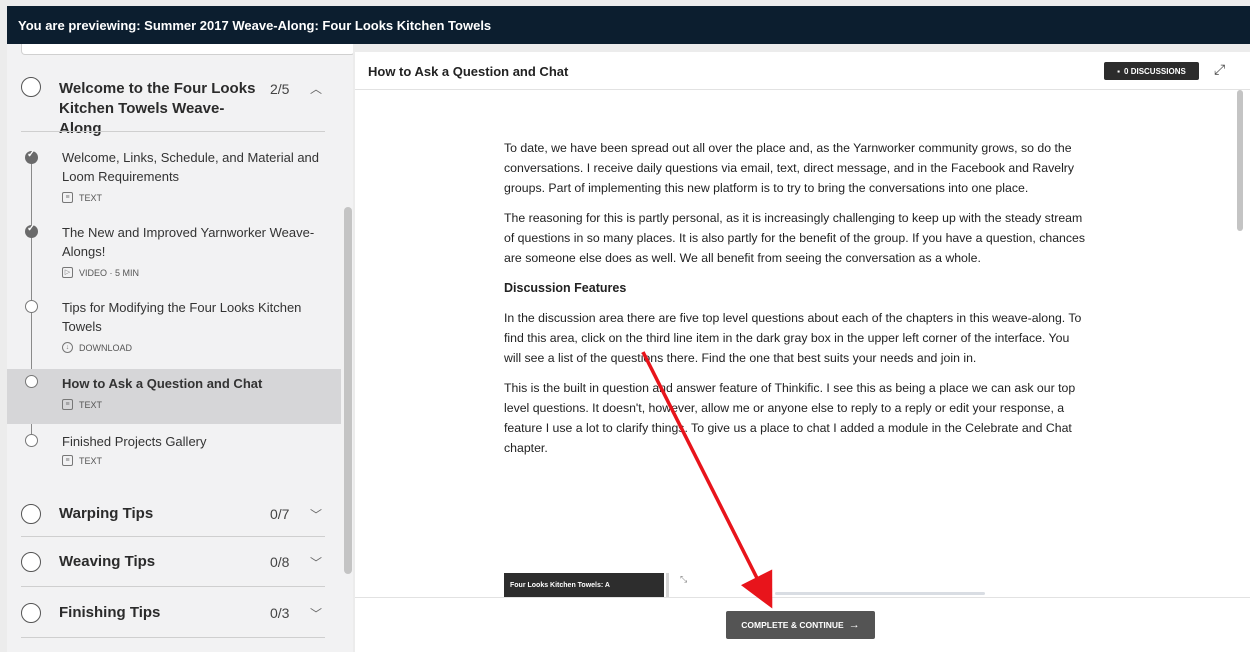  What do you see at coordinates (1240, 160) in the screenshot?
I see `content-scrollbar` at bounding box center [1240, 160].